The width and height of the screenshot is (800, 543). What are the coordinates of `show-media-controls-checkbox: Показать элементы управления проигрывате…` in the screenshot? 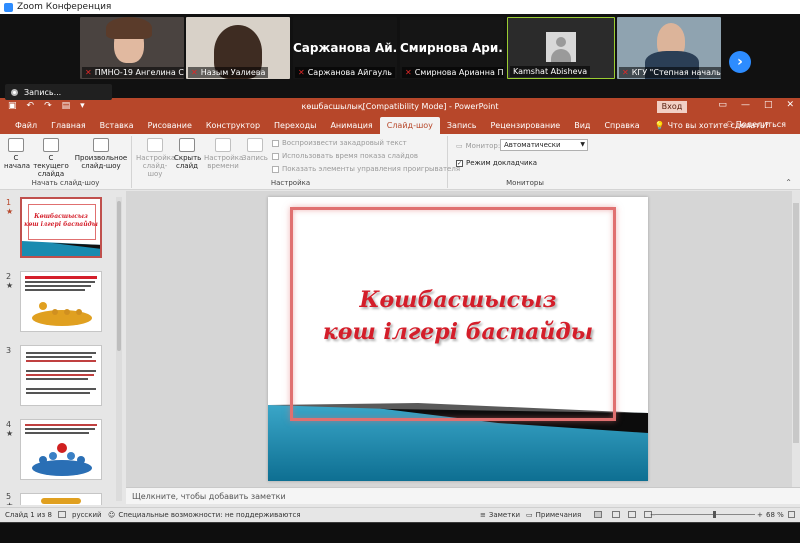 It's located at (366, 169).